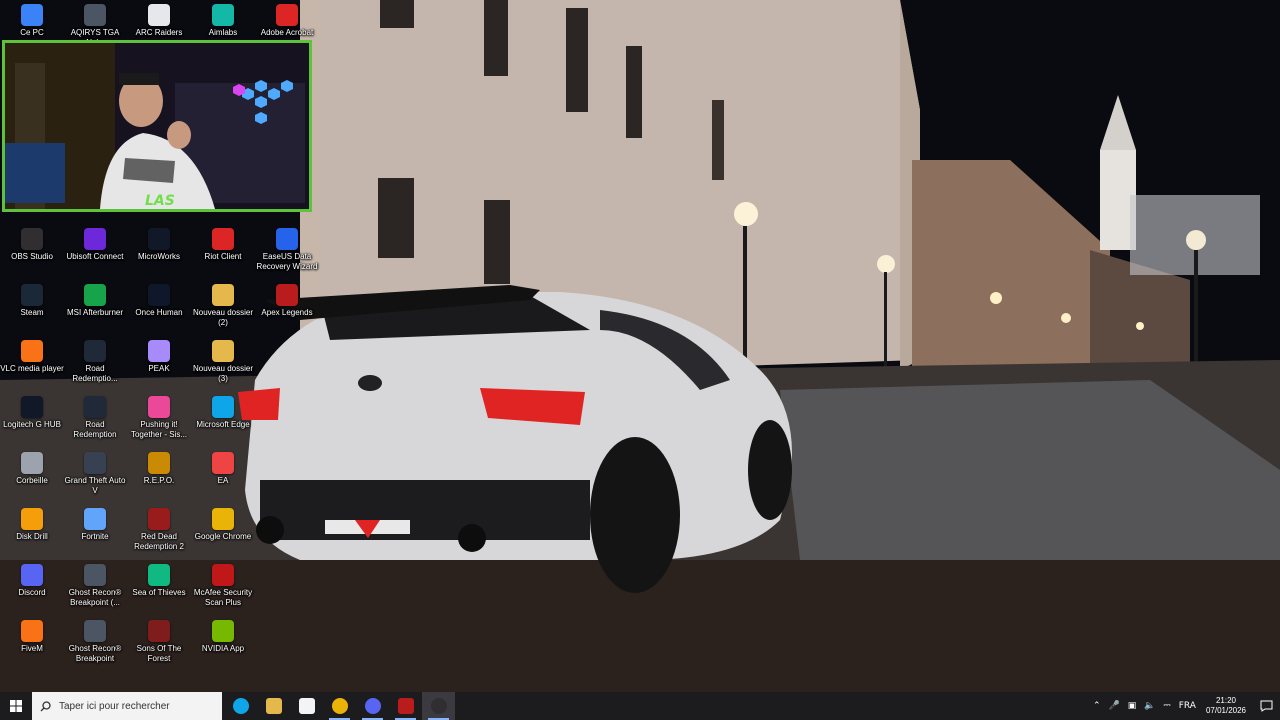 Image resolution: width=1280 pixels, height=720 pixels. I want to click on voicemeeter-icon, so click(405, 706).